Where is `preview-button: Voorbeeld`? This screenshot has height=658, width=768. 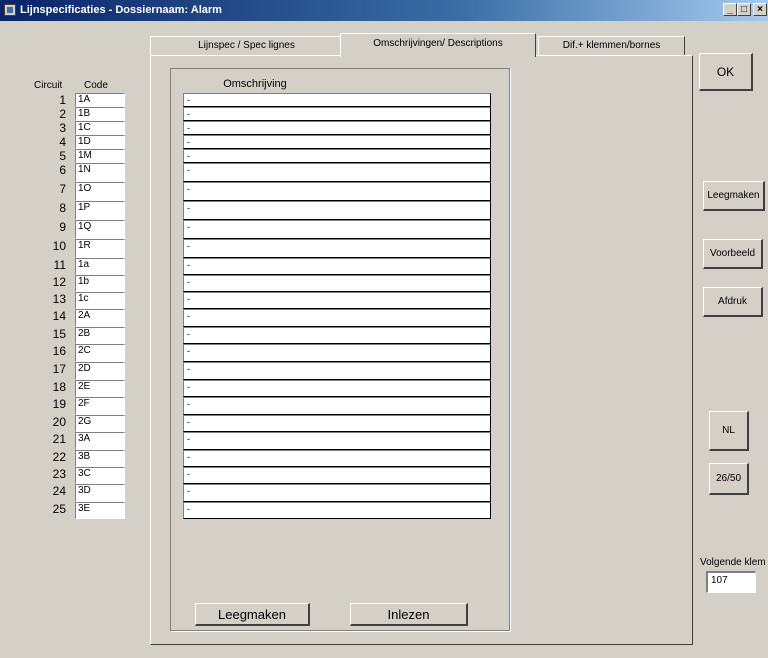
preview-button: Voorbeeld is located at coordinates (733, 254).